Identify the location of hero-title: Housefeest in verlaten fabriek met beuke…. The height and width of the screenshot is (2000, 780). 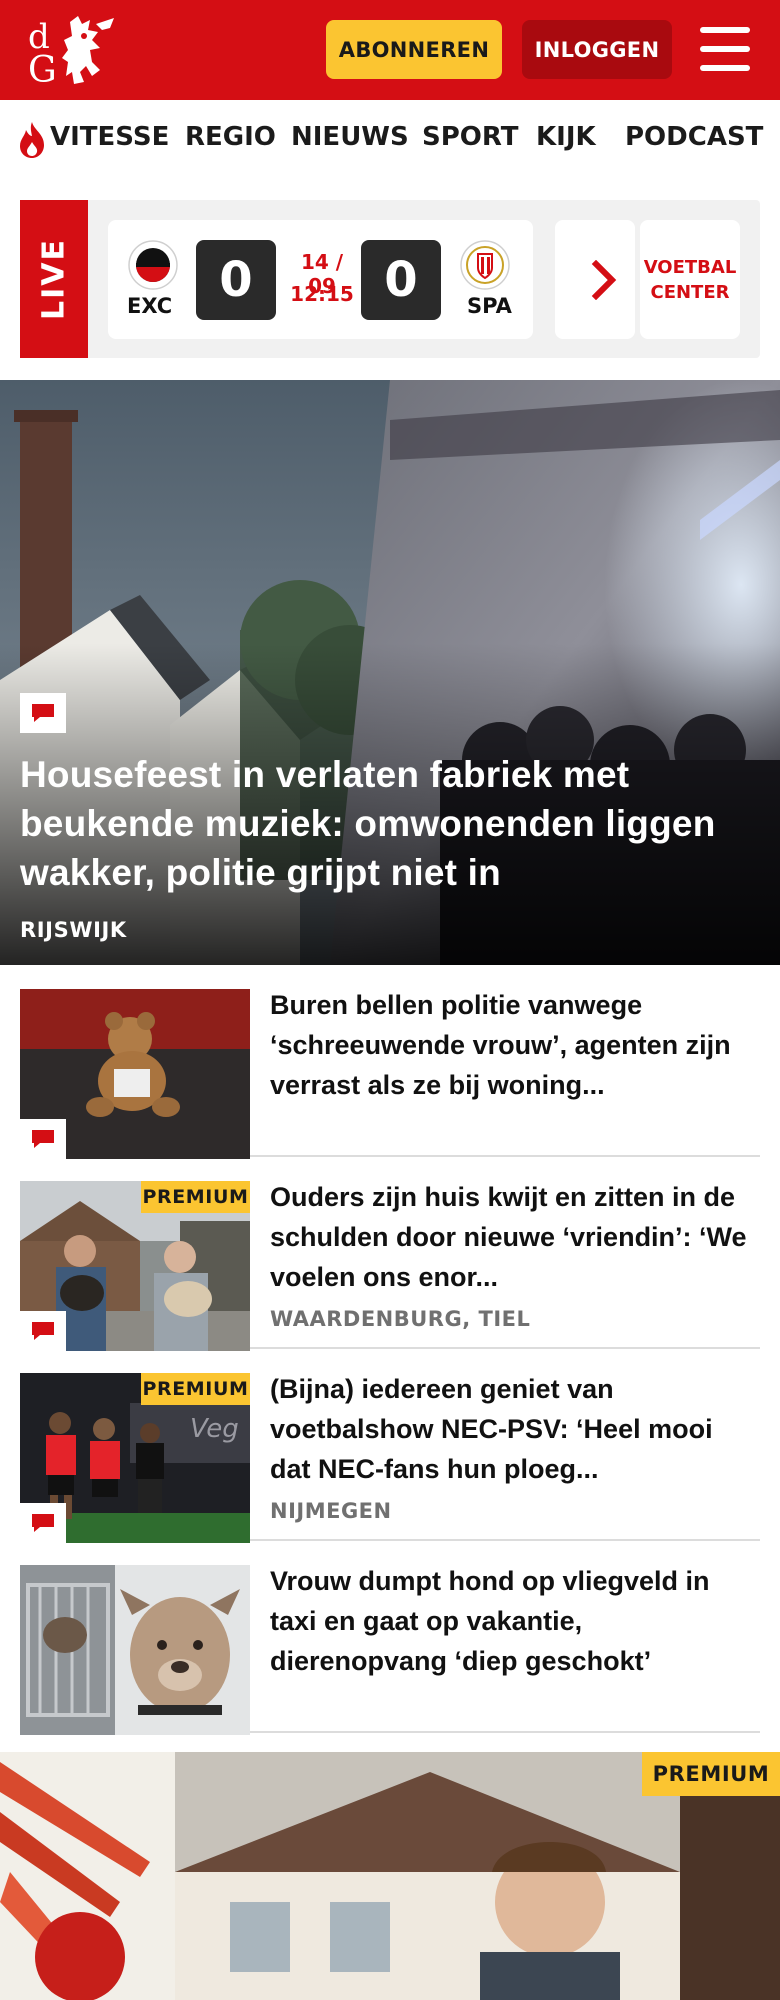
(380, 823).